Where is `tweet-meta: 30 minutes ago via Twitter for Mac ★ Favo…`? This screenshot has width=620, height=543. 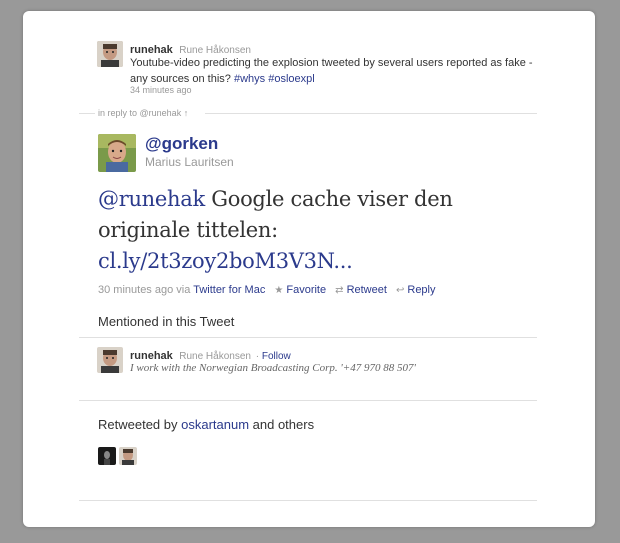 tweet-meta: 30 minutes ago via Twitter for Mac ★ Favo… is located at coordinates (267, 290).